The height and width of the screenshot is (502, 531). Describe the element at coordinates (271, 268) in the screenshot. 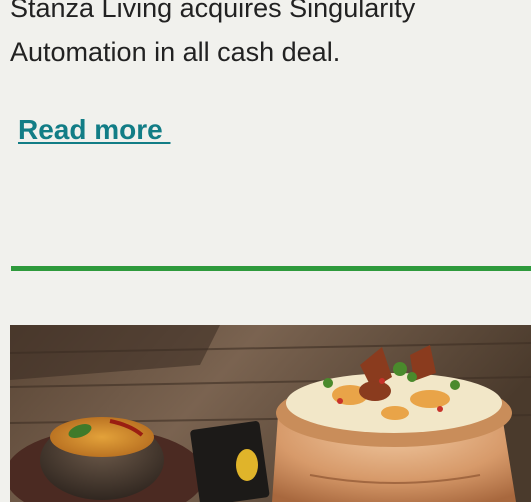

I see `section-divider` at that location.